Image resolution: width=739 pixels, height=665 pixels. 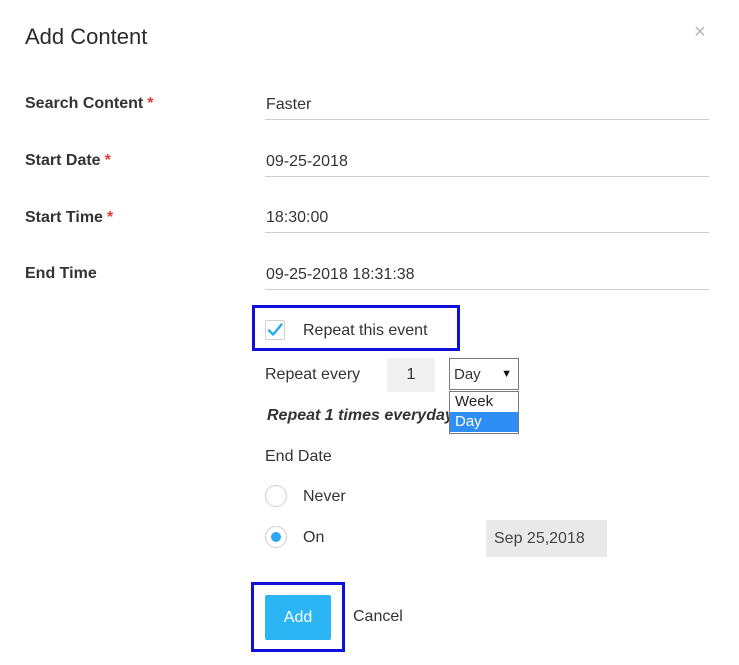 What do you see at coordinates (313, 538) in the screenshot?
I see `on-radio-label: On` at bounding box center [313, 538].